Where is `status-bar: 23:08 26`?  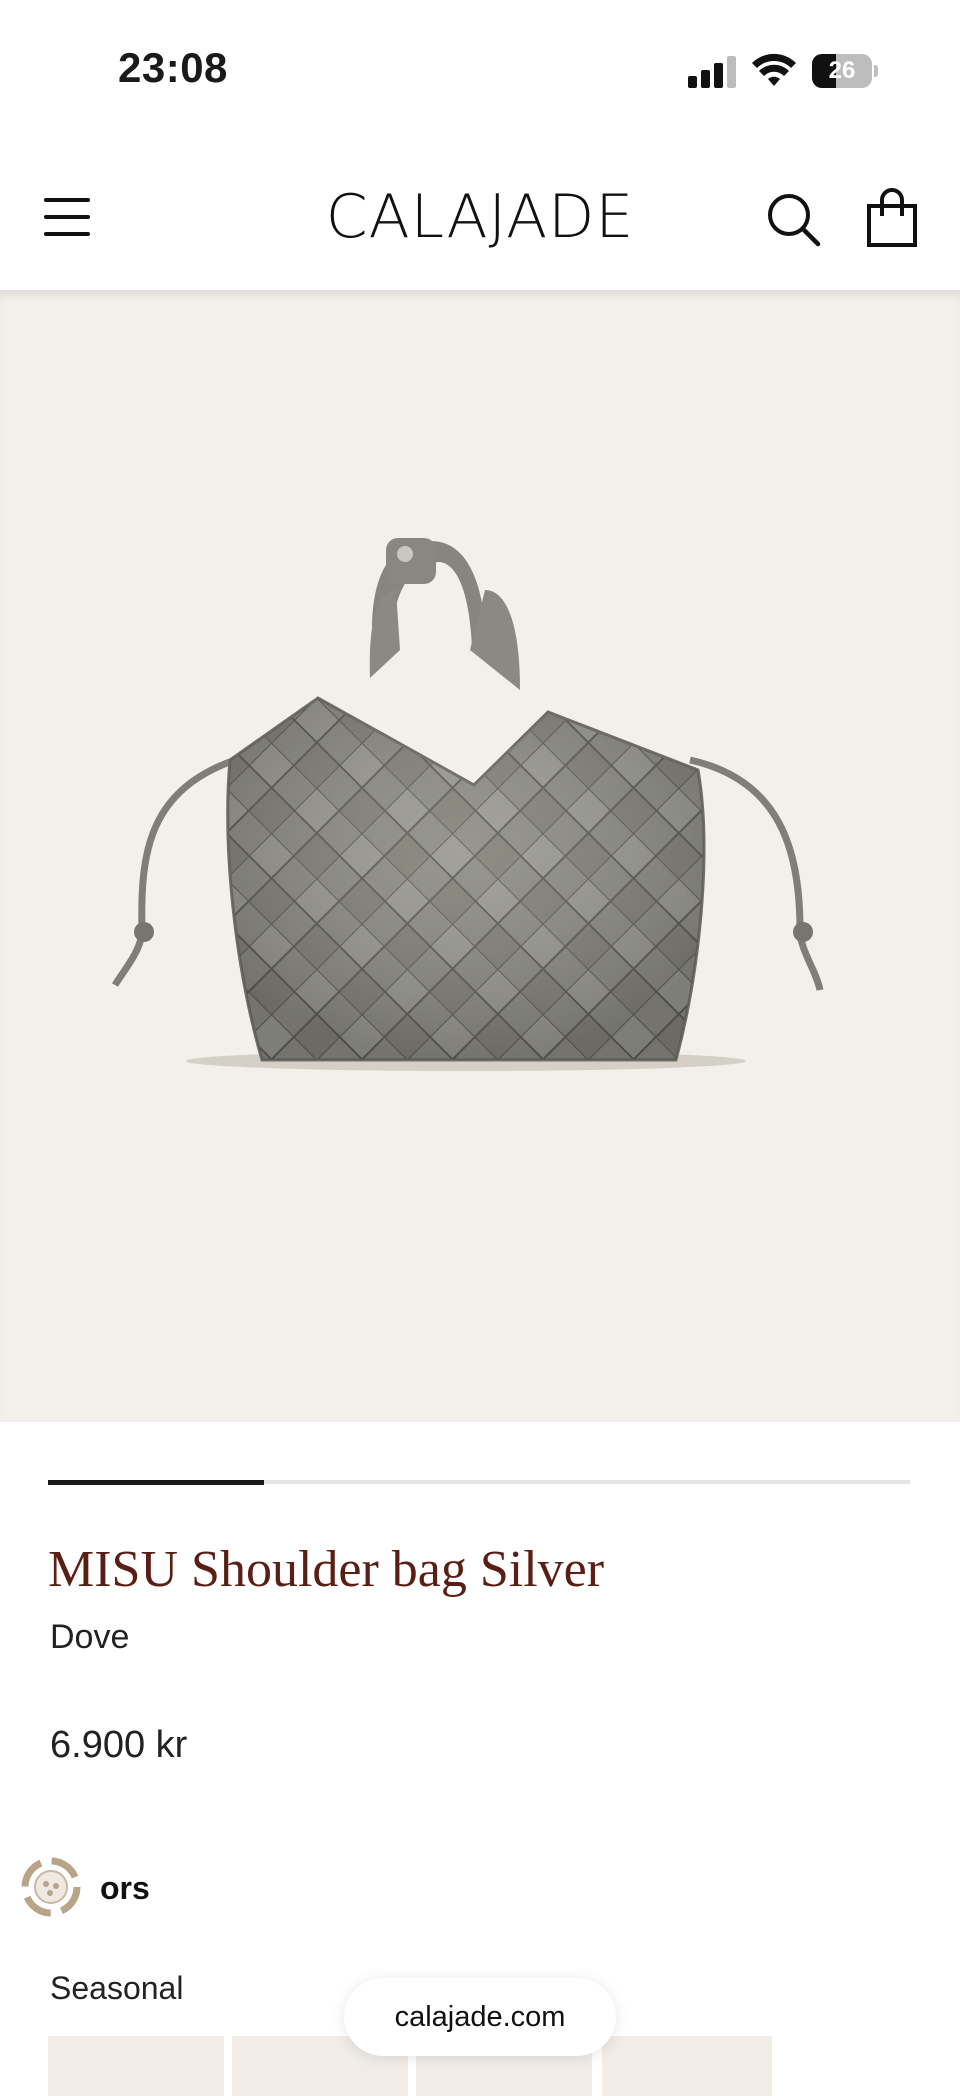 status-bar: 23:08 26 is located at coordinates (480, 70).